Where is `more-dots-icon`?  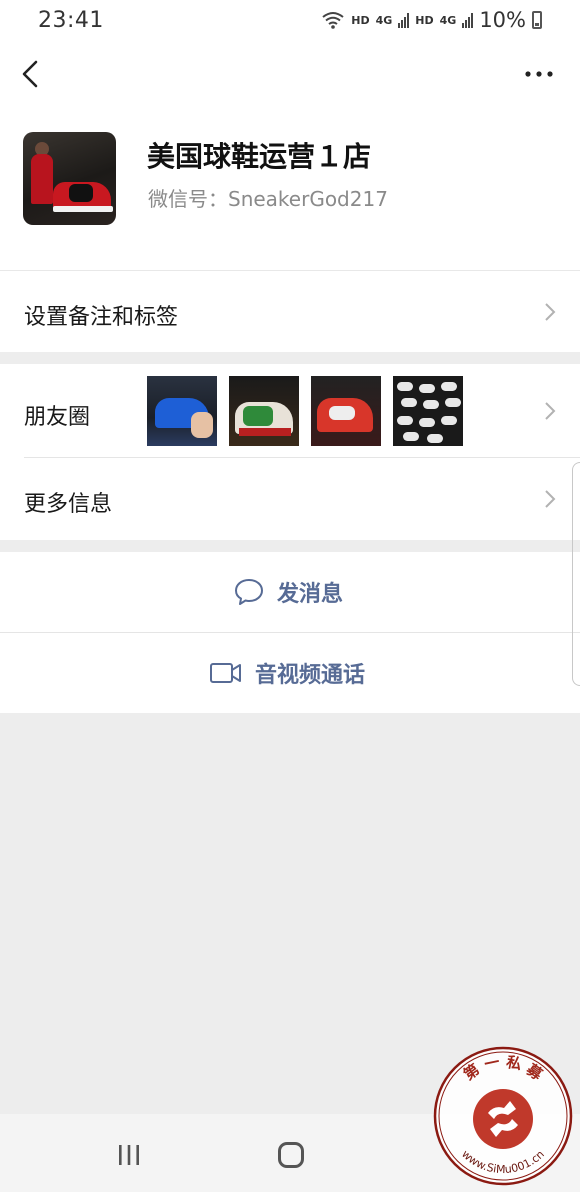 more-dots-icon is located at coordinates (540, 74).